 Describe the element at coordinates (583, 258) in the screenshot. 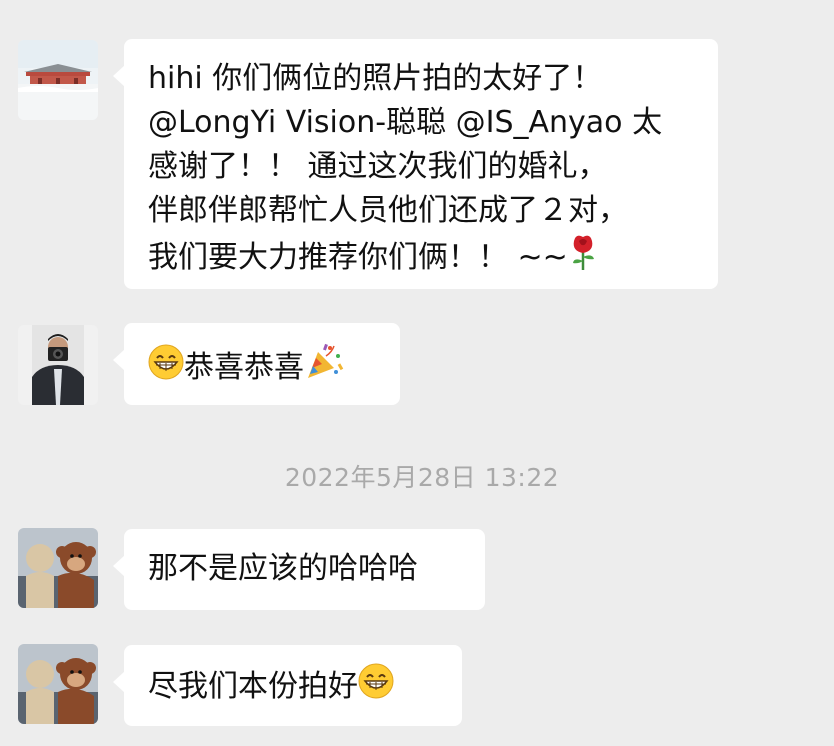

I see `rose-icon` at that location.